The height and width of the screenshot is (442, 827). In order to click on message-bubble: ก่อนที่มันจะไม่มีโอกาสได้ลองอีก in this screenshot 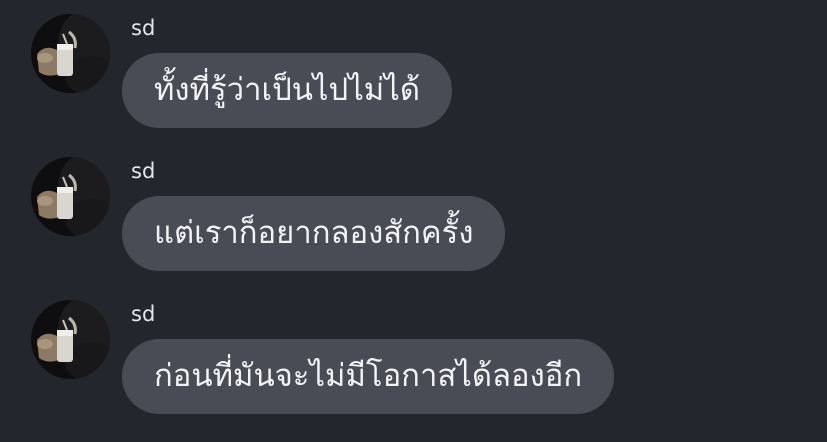, I will do `click(368, 376)`.